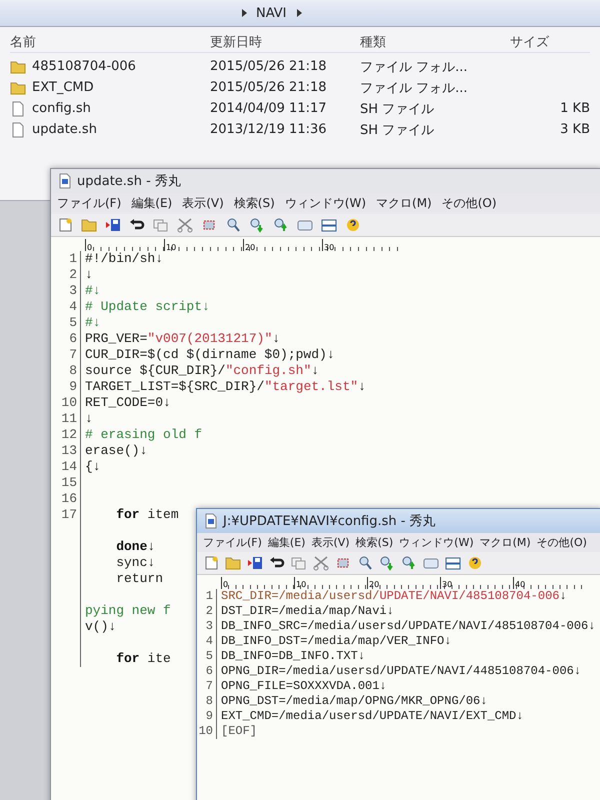 The image size is (600, 800). Describe the element at coordinates (110, 41) in the screenshot. I see `column-header: 名前` at that location.